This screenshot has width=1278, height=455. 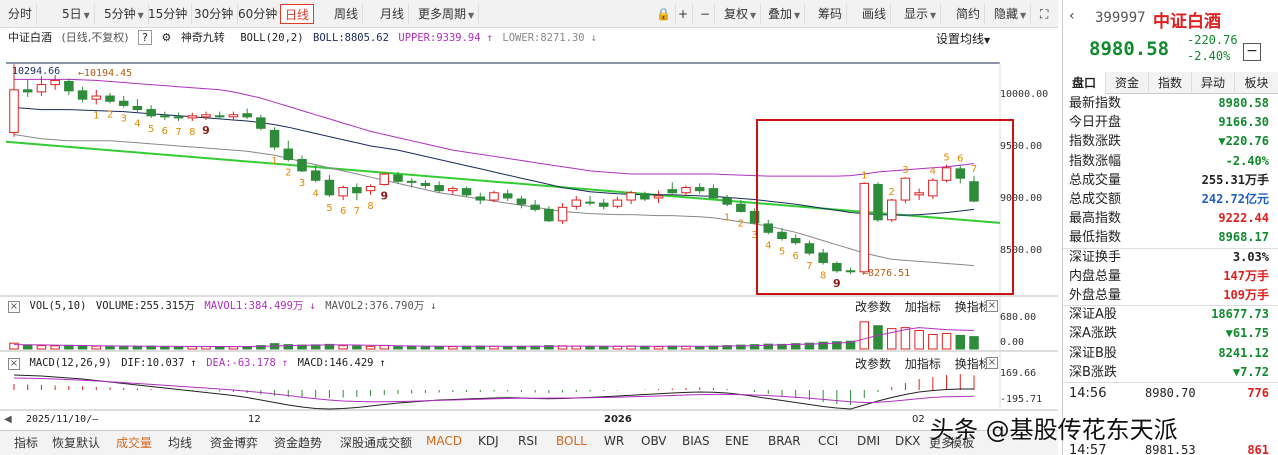 What do you see at coordinates (892, 192) in the screenshot?
I see `td-label: 2` at bounding box center [892, 192].